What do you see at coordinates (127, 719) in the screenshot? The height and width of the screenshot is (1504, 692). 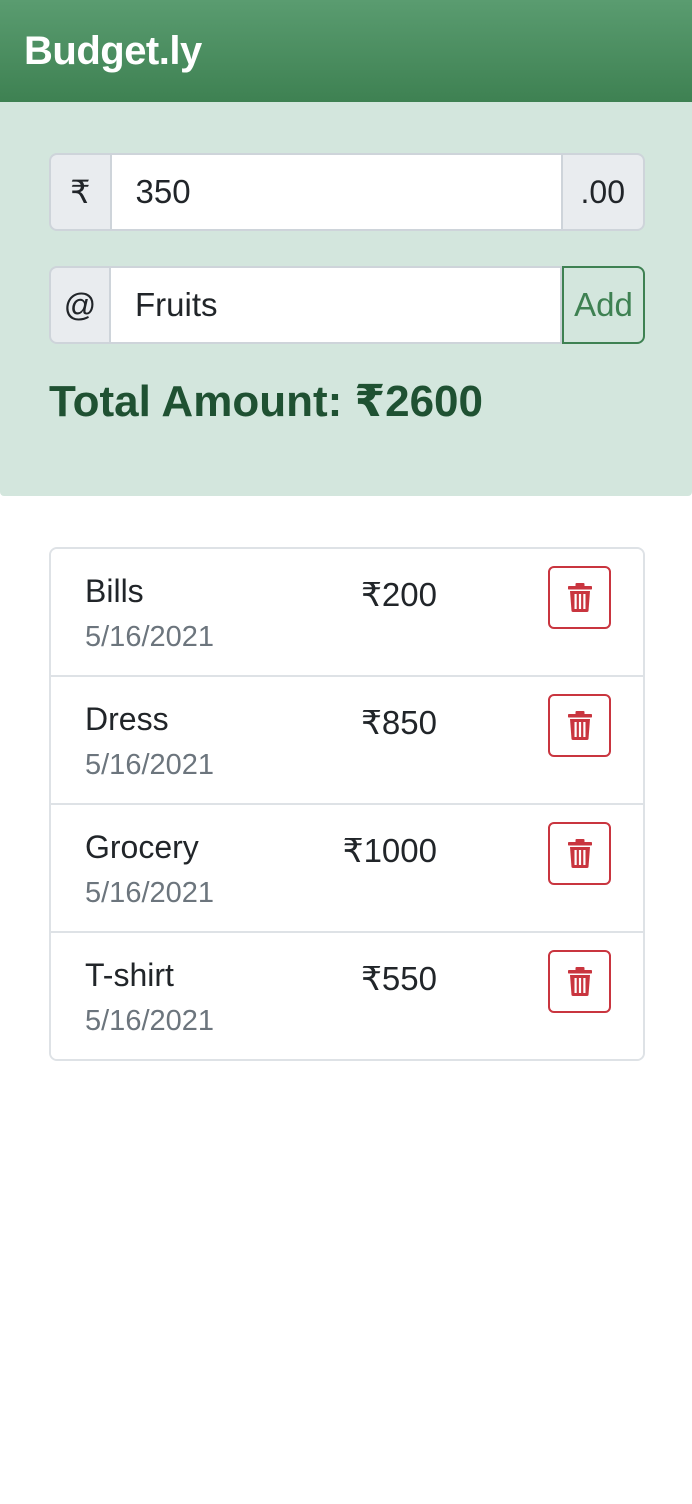 I see `expense-name: Dress` at bounding box center [127, 719].